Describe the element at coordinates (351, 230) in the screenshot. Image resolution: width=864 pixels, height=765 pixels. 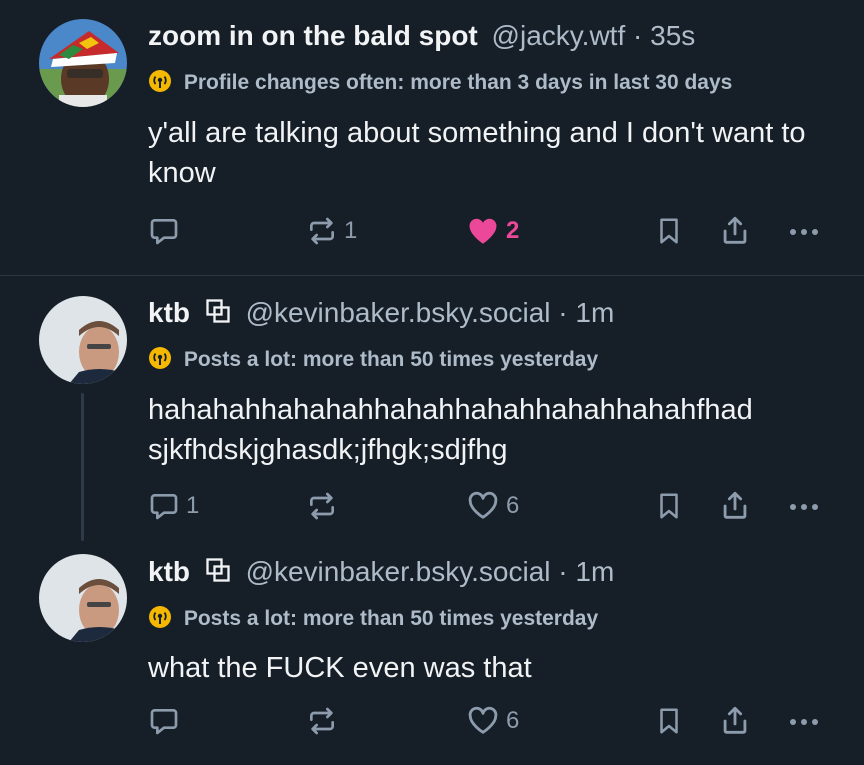
I see `repost-count: 1` at that location.